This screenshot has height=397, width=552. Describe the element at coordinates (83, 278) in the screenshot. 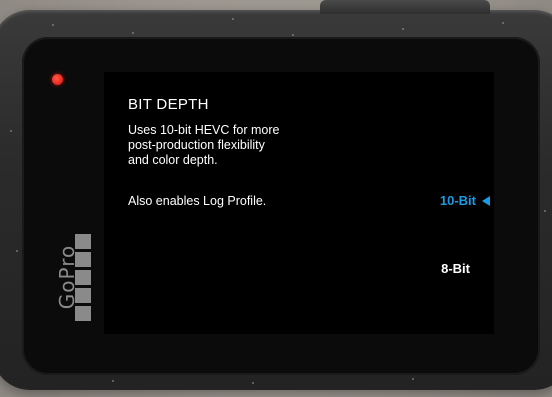

I see `logo-blocks-icon` at that location.